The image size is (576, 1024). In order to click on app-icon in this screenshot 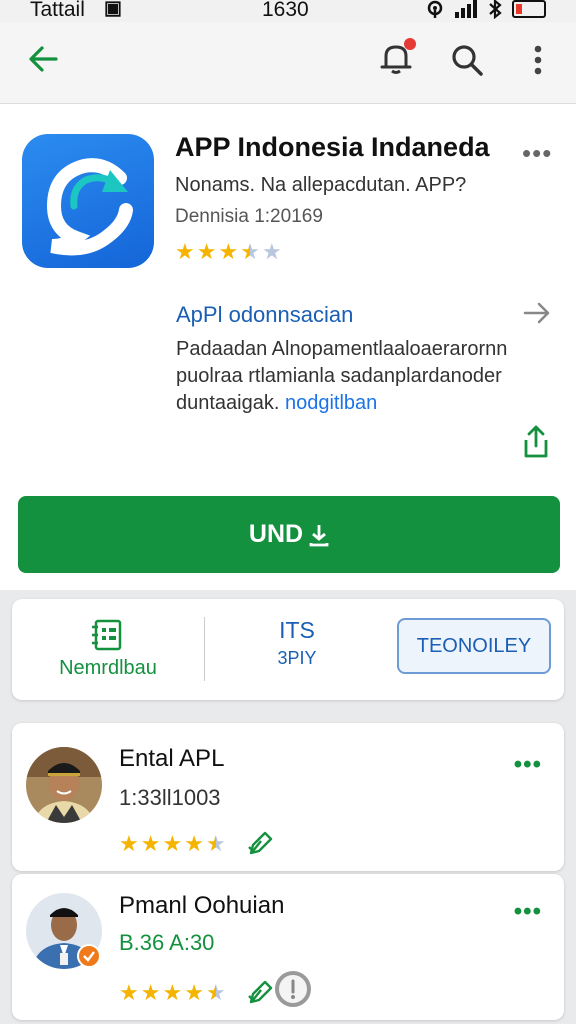, I will do `click(88, 201)`.